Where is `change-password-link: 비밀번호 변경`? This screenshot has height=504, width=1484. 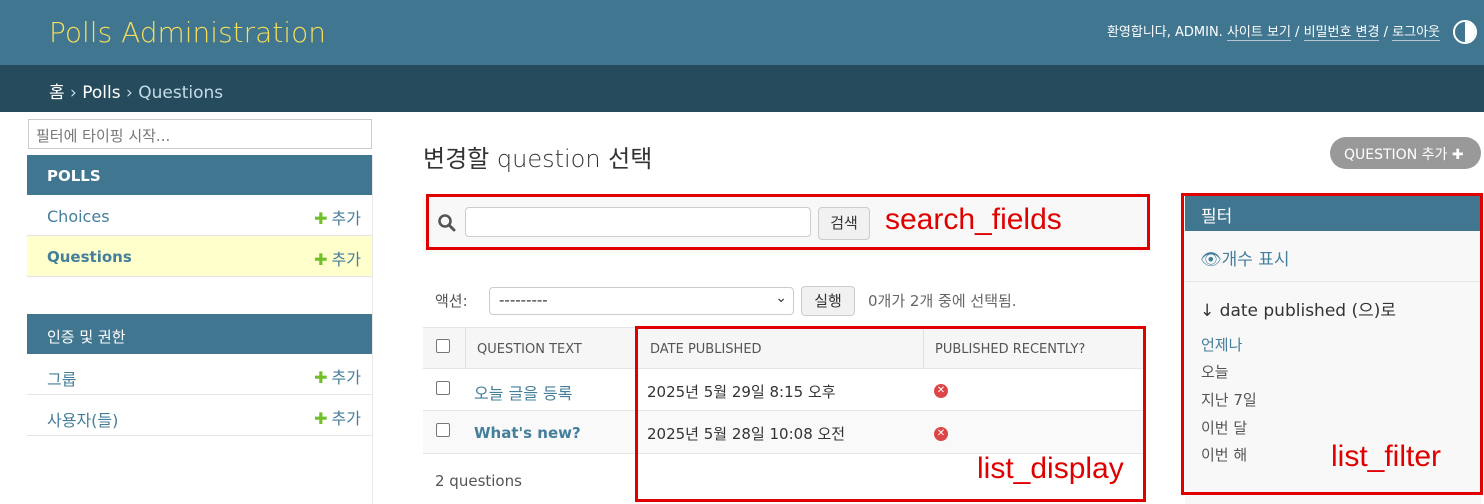 change-password-link: 비밀번호 변경 is located at coordinates (1341, 33).